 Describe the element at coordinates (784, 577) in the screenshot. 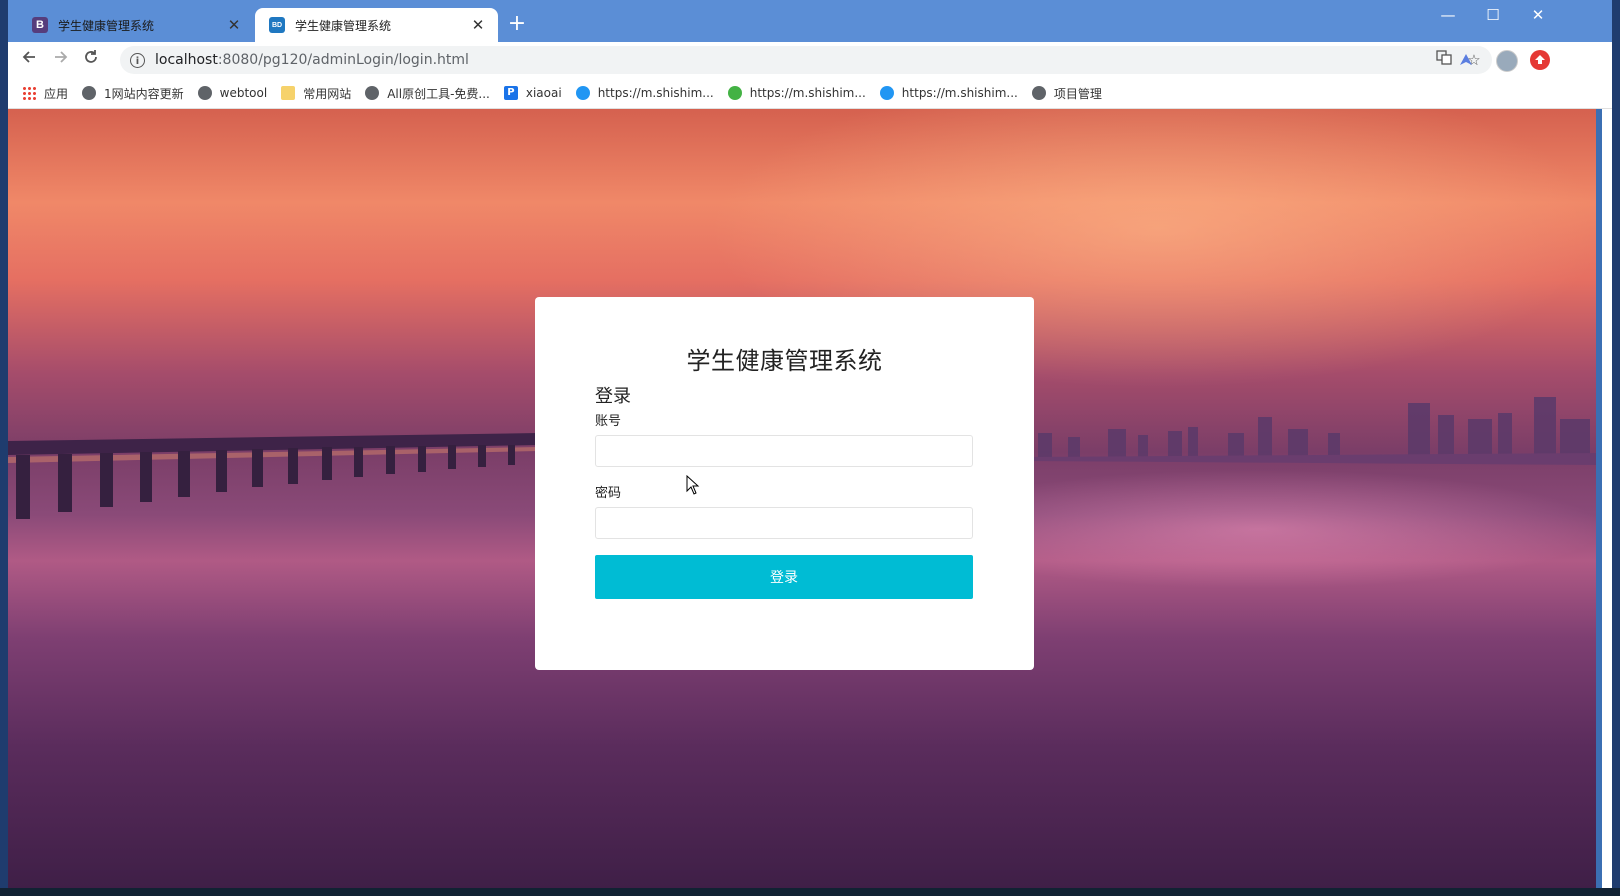

I see `login-button: 登录` at that location.